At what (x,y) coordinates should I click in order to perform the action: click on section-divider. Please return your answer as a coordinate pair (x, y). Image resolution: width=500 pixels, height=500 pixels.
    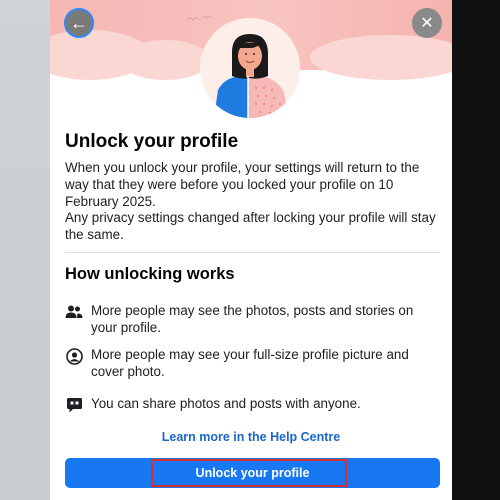
    Looking at the image, I should click on (252, 252).